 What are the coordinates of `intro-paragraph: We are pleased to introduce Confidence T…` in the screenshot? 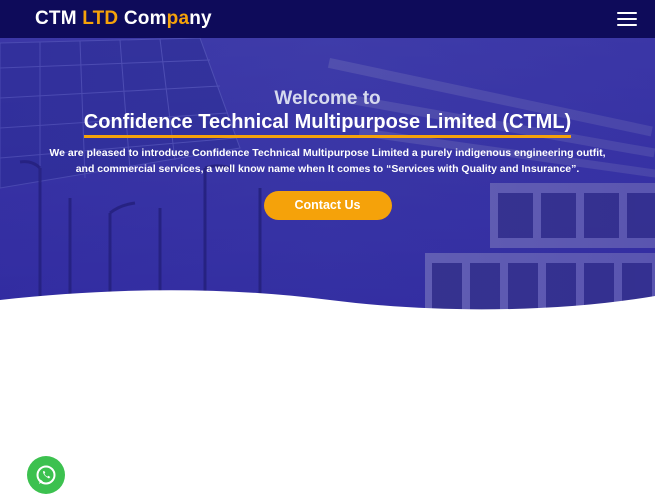 It's located at (327, 161).